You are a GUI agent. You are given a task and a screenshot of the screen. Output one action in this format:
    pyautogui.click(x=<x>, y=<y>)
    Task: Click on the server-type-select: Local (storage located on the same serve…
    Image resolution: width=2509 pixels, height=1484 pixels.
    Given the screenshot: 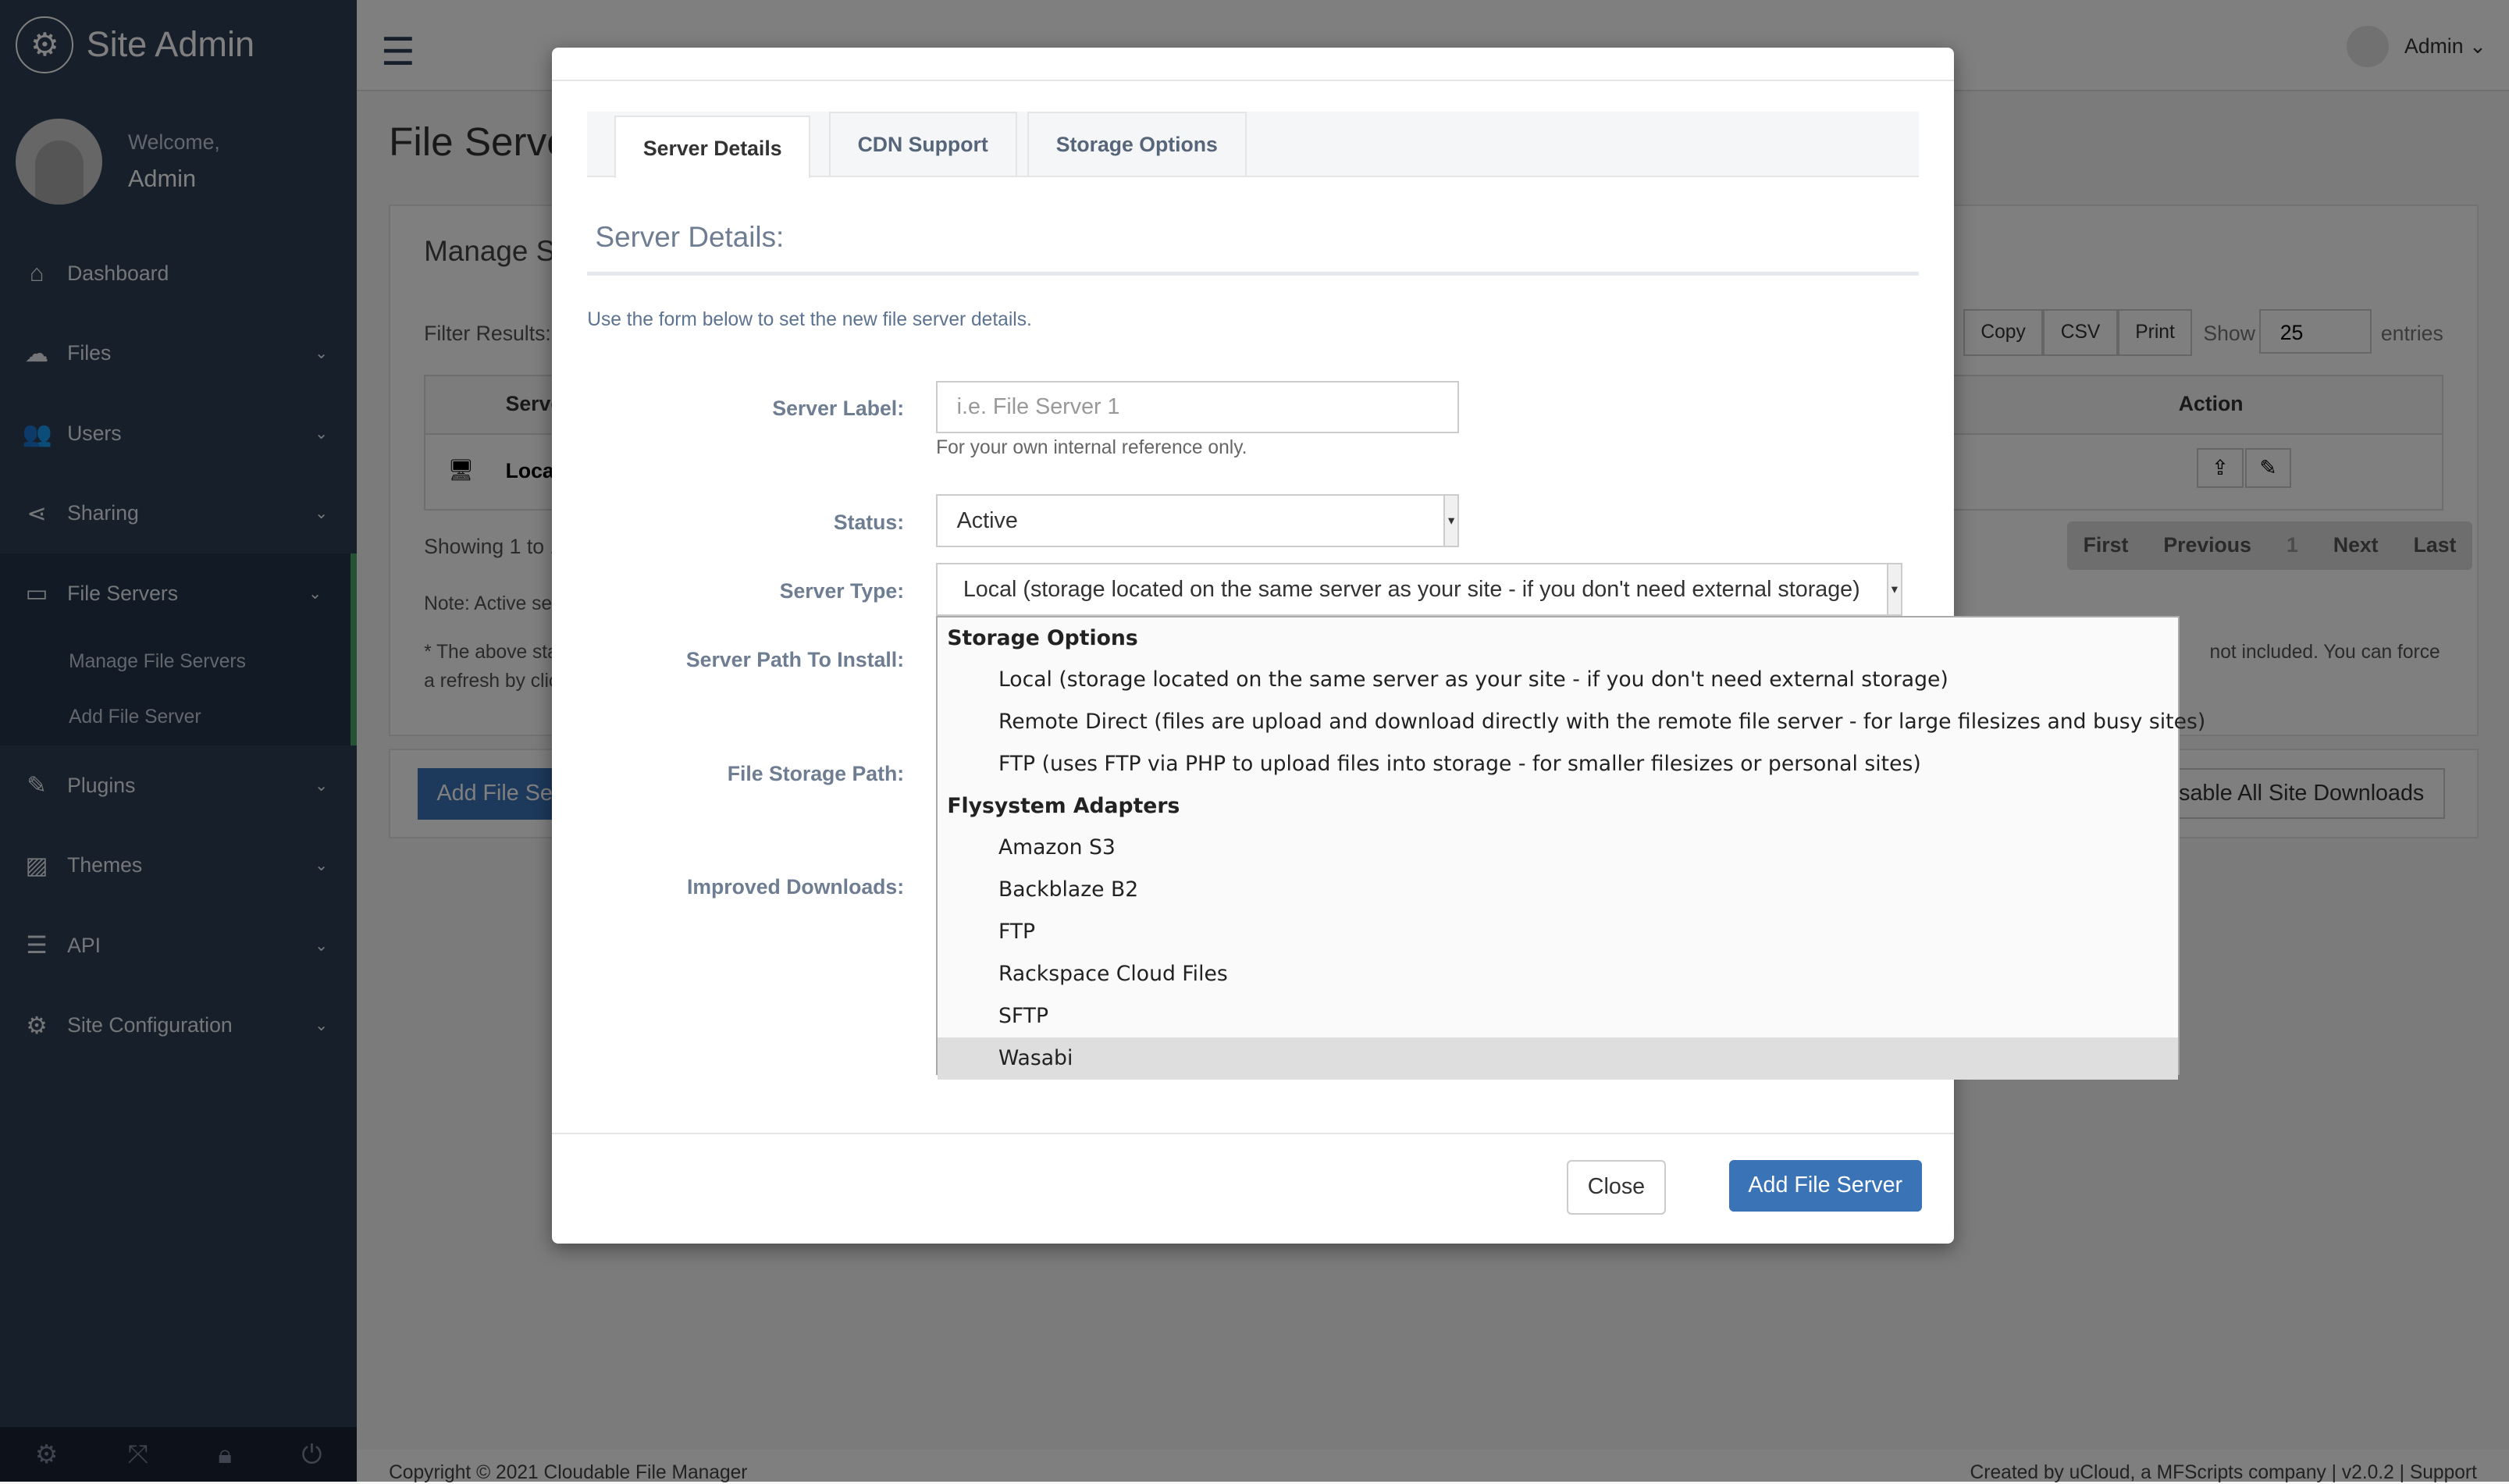 What is the action you would take?
    pyautogui.click(x=1419, y=590)
    